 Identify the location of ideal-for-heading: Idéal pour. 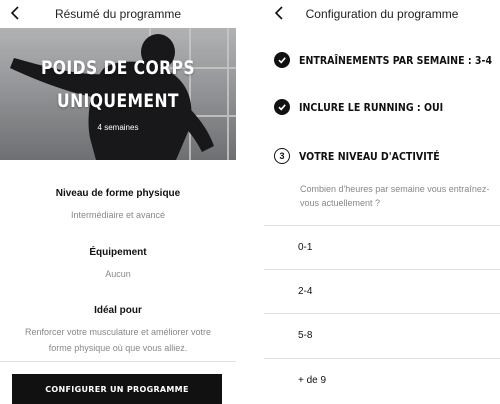
(118, 310).